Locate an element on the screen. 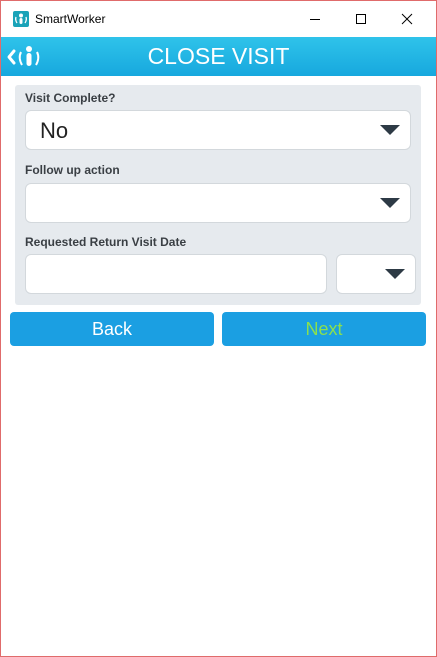  minimize-icon is located at coordinates (315, 19).